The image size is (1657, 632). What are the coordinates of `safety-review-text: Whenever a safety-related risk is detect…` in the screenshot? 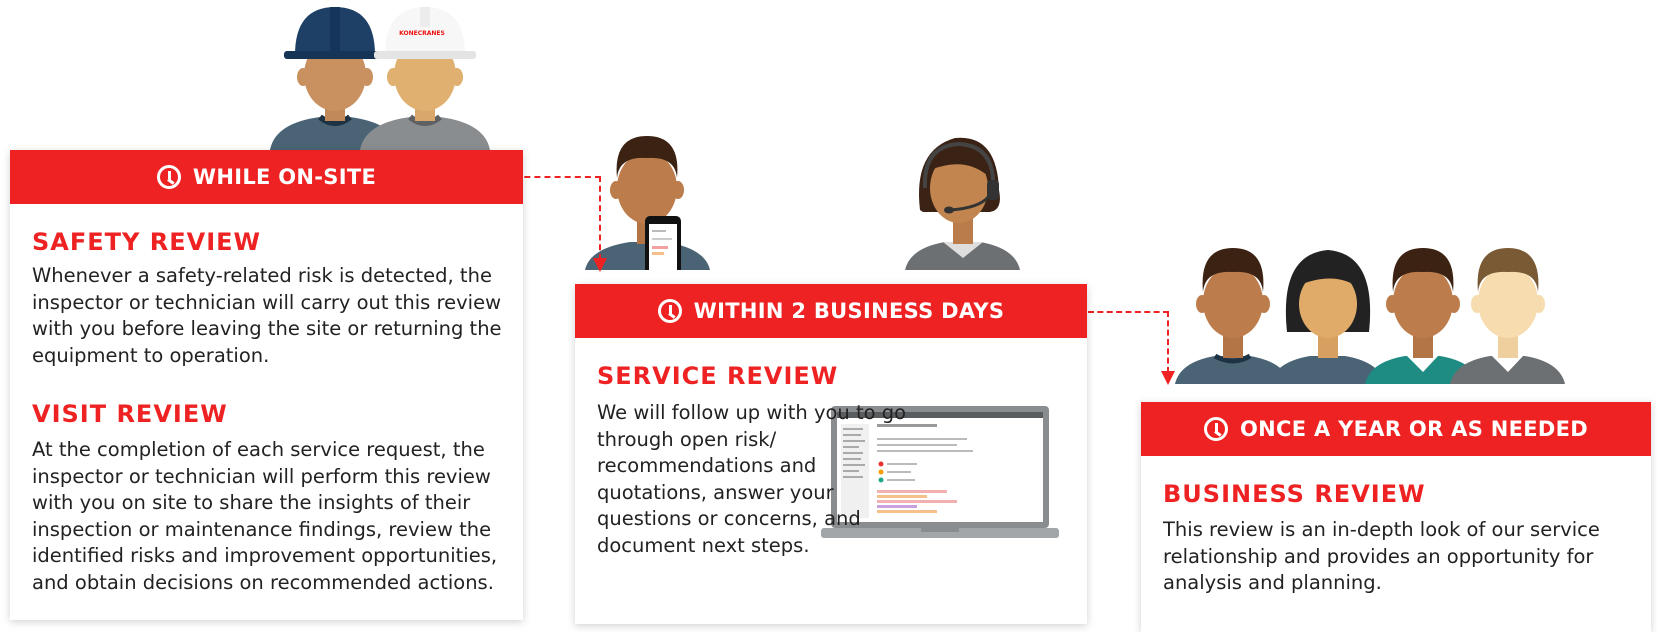 It's located at (267, 315).